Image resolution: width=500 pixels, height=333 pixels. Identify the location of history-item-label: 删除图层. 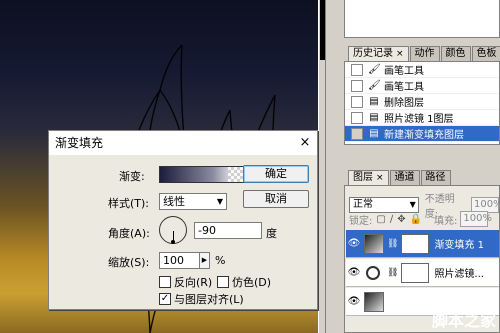
(404, 103).